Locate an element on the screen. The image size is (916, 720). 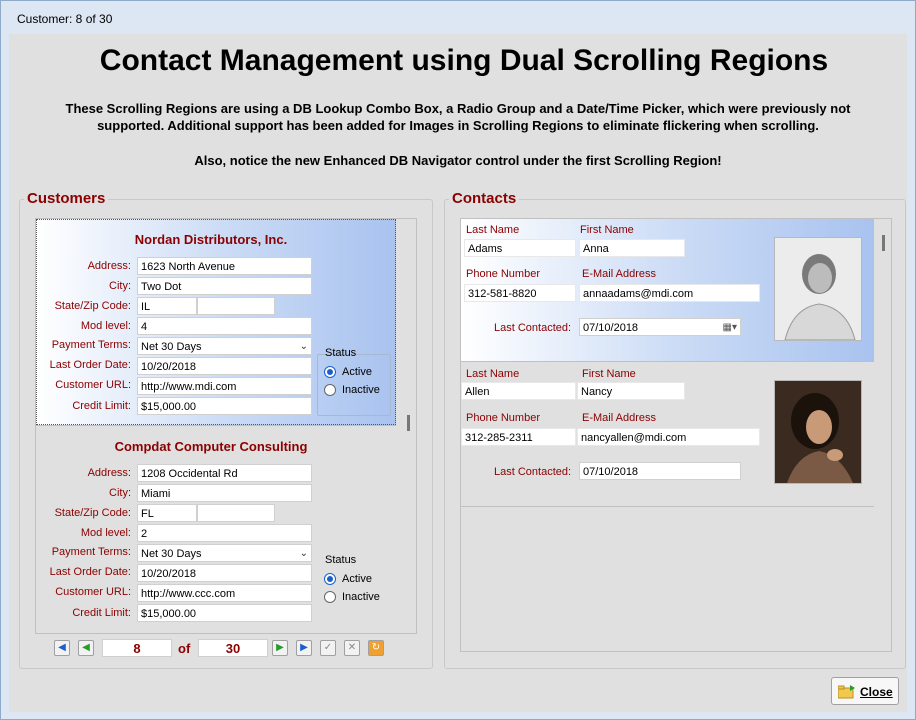
close-label: Close is located at coordinates (876, 692).